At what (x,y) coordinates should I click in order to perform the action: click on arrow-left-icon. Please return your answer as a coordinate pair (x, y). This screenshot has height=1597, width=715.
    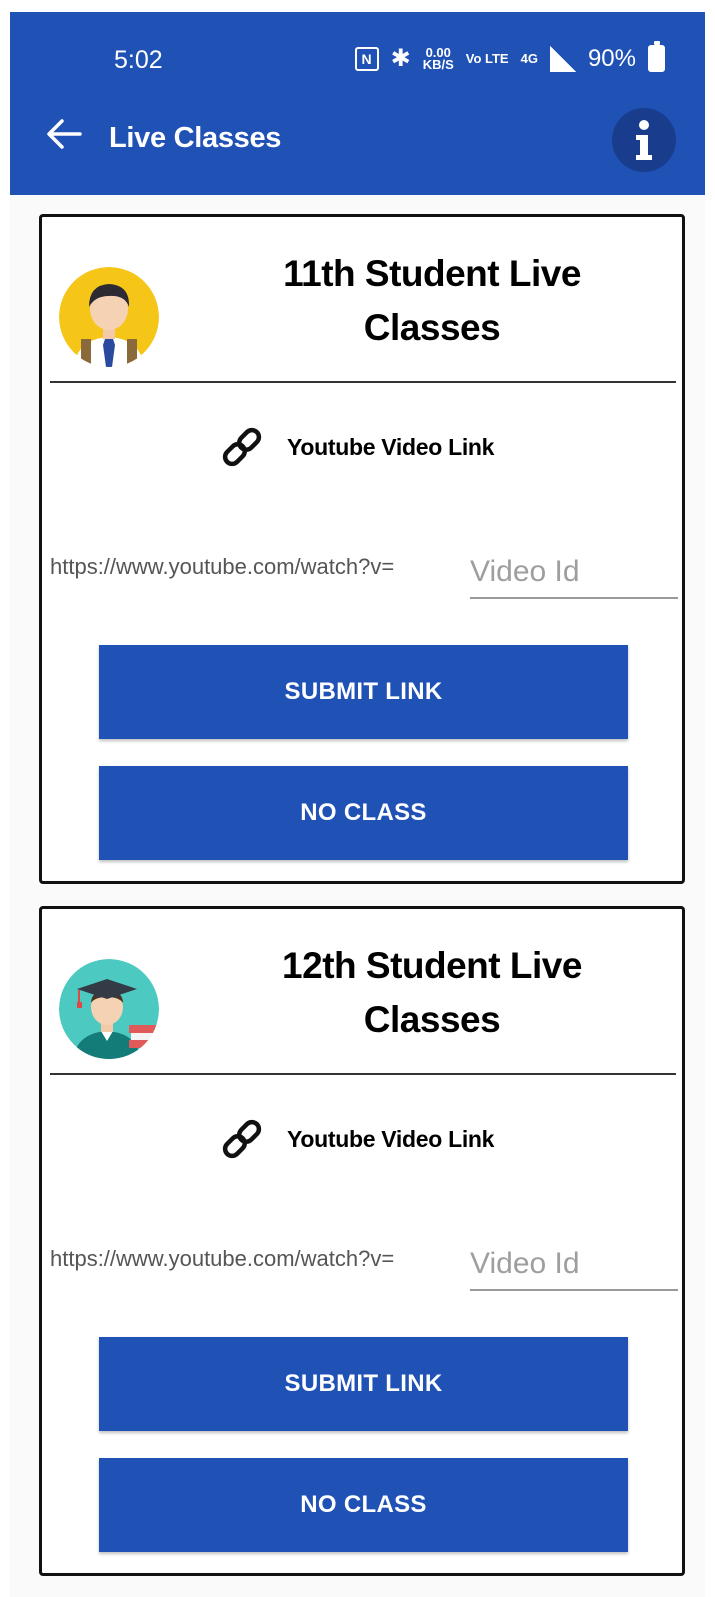
    Looking at the image, I should click on (64, 134).